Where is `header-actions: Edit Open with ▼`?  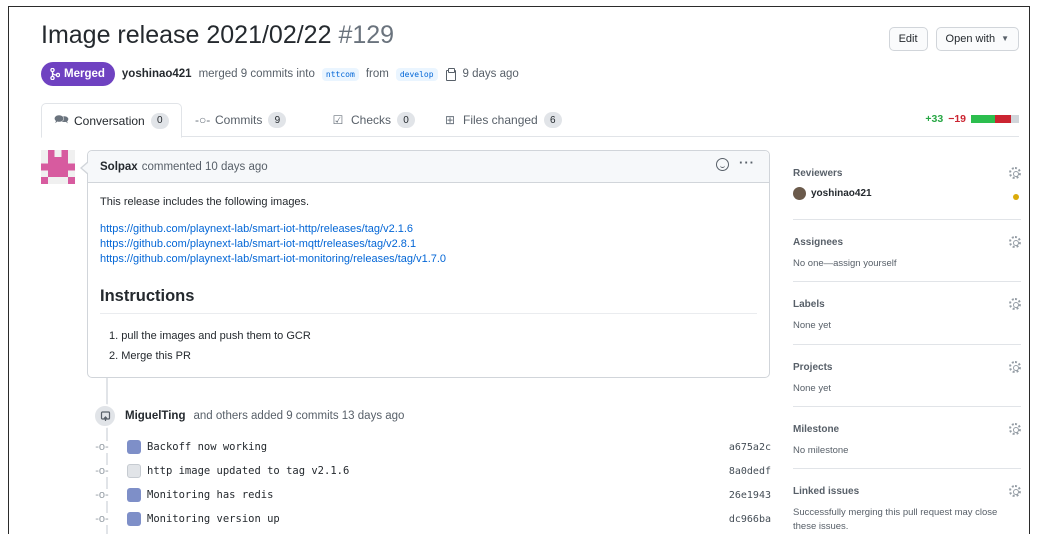 header-actions: Edit Open with ▼ is located at coordinates (953, 39).